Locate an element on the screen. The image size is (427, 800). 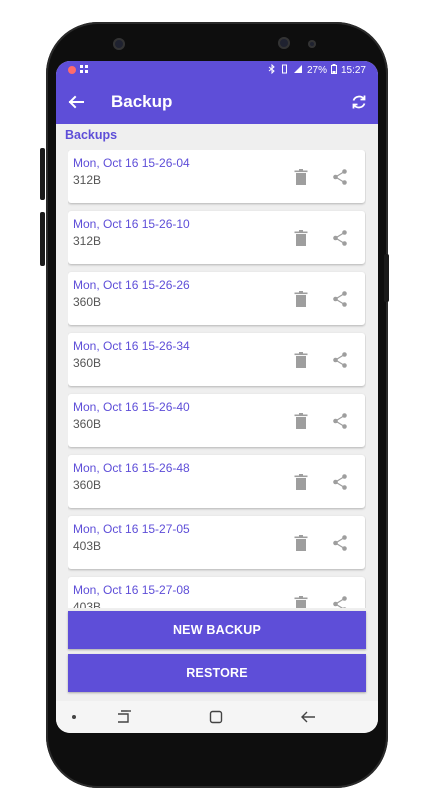
navigation-bar is located at coordinates (217, 717).